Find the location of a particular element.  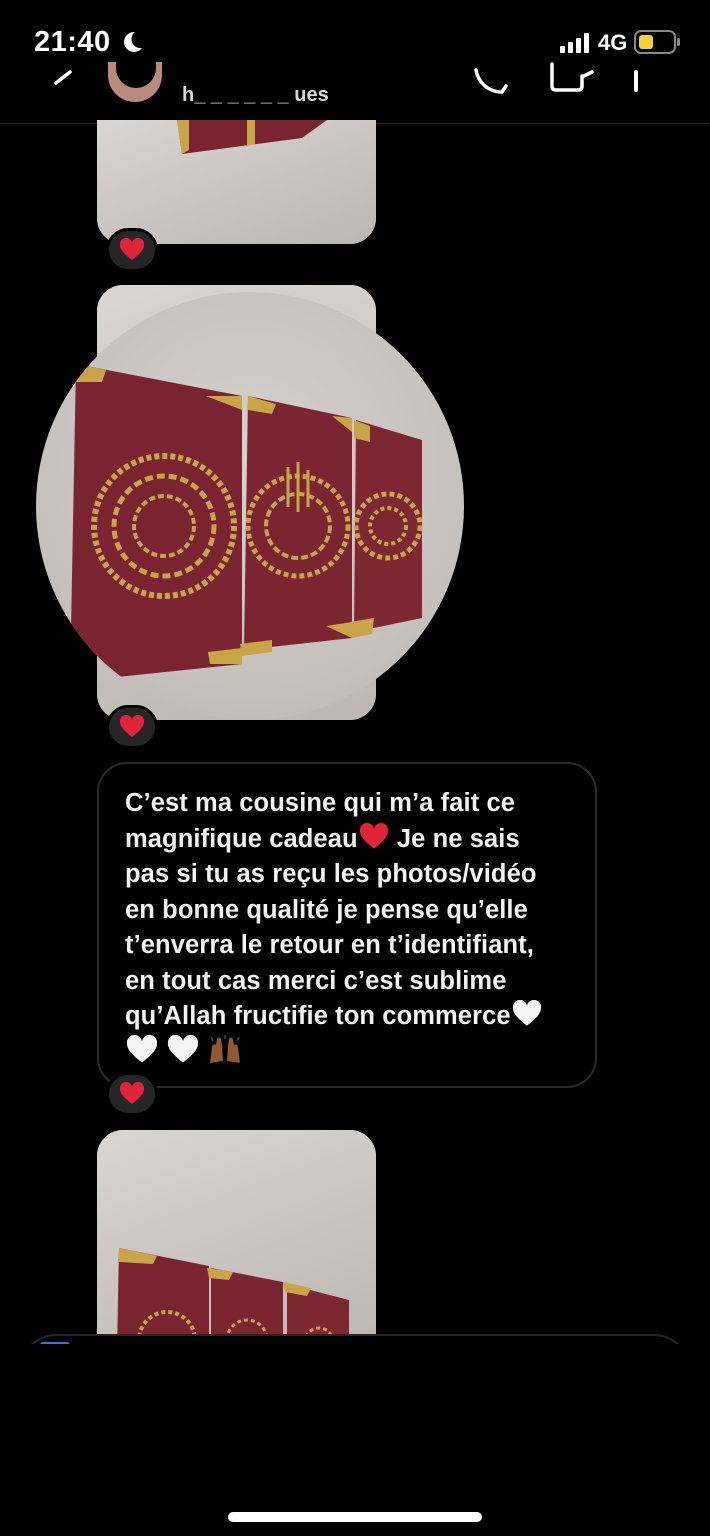

raising-hands-emoji-icon is located at coordinates (225, 1048).